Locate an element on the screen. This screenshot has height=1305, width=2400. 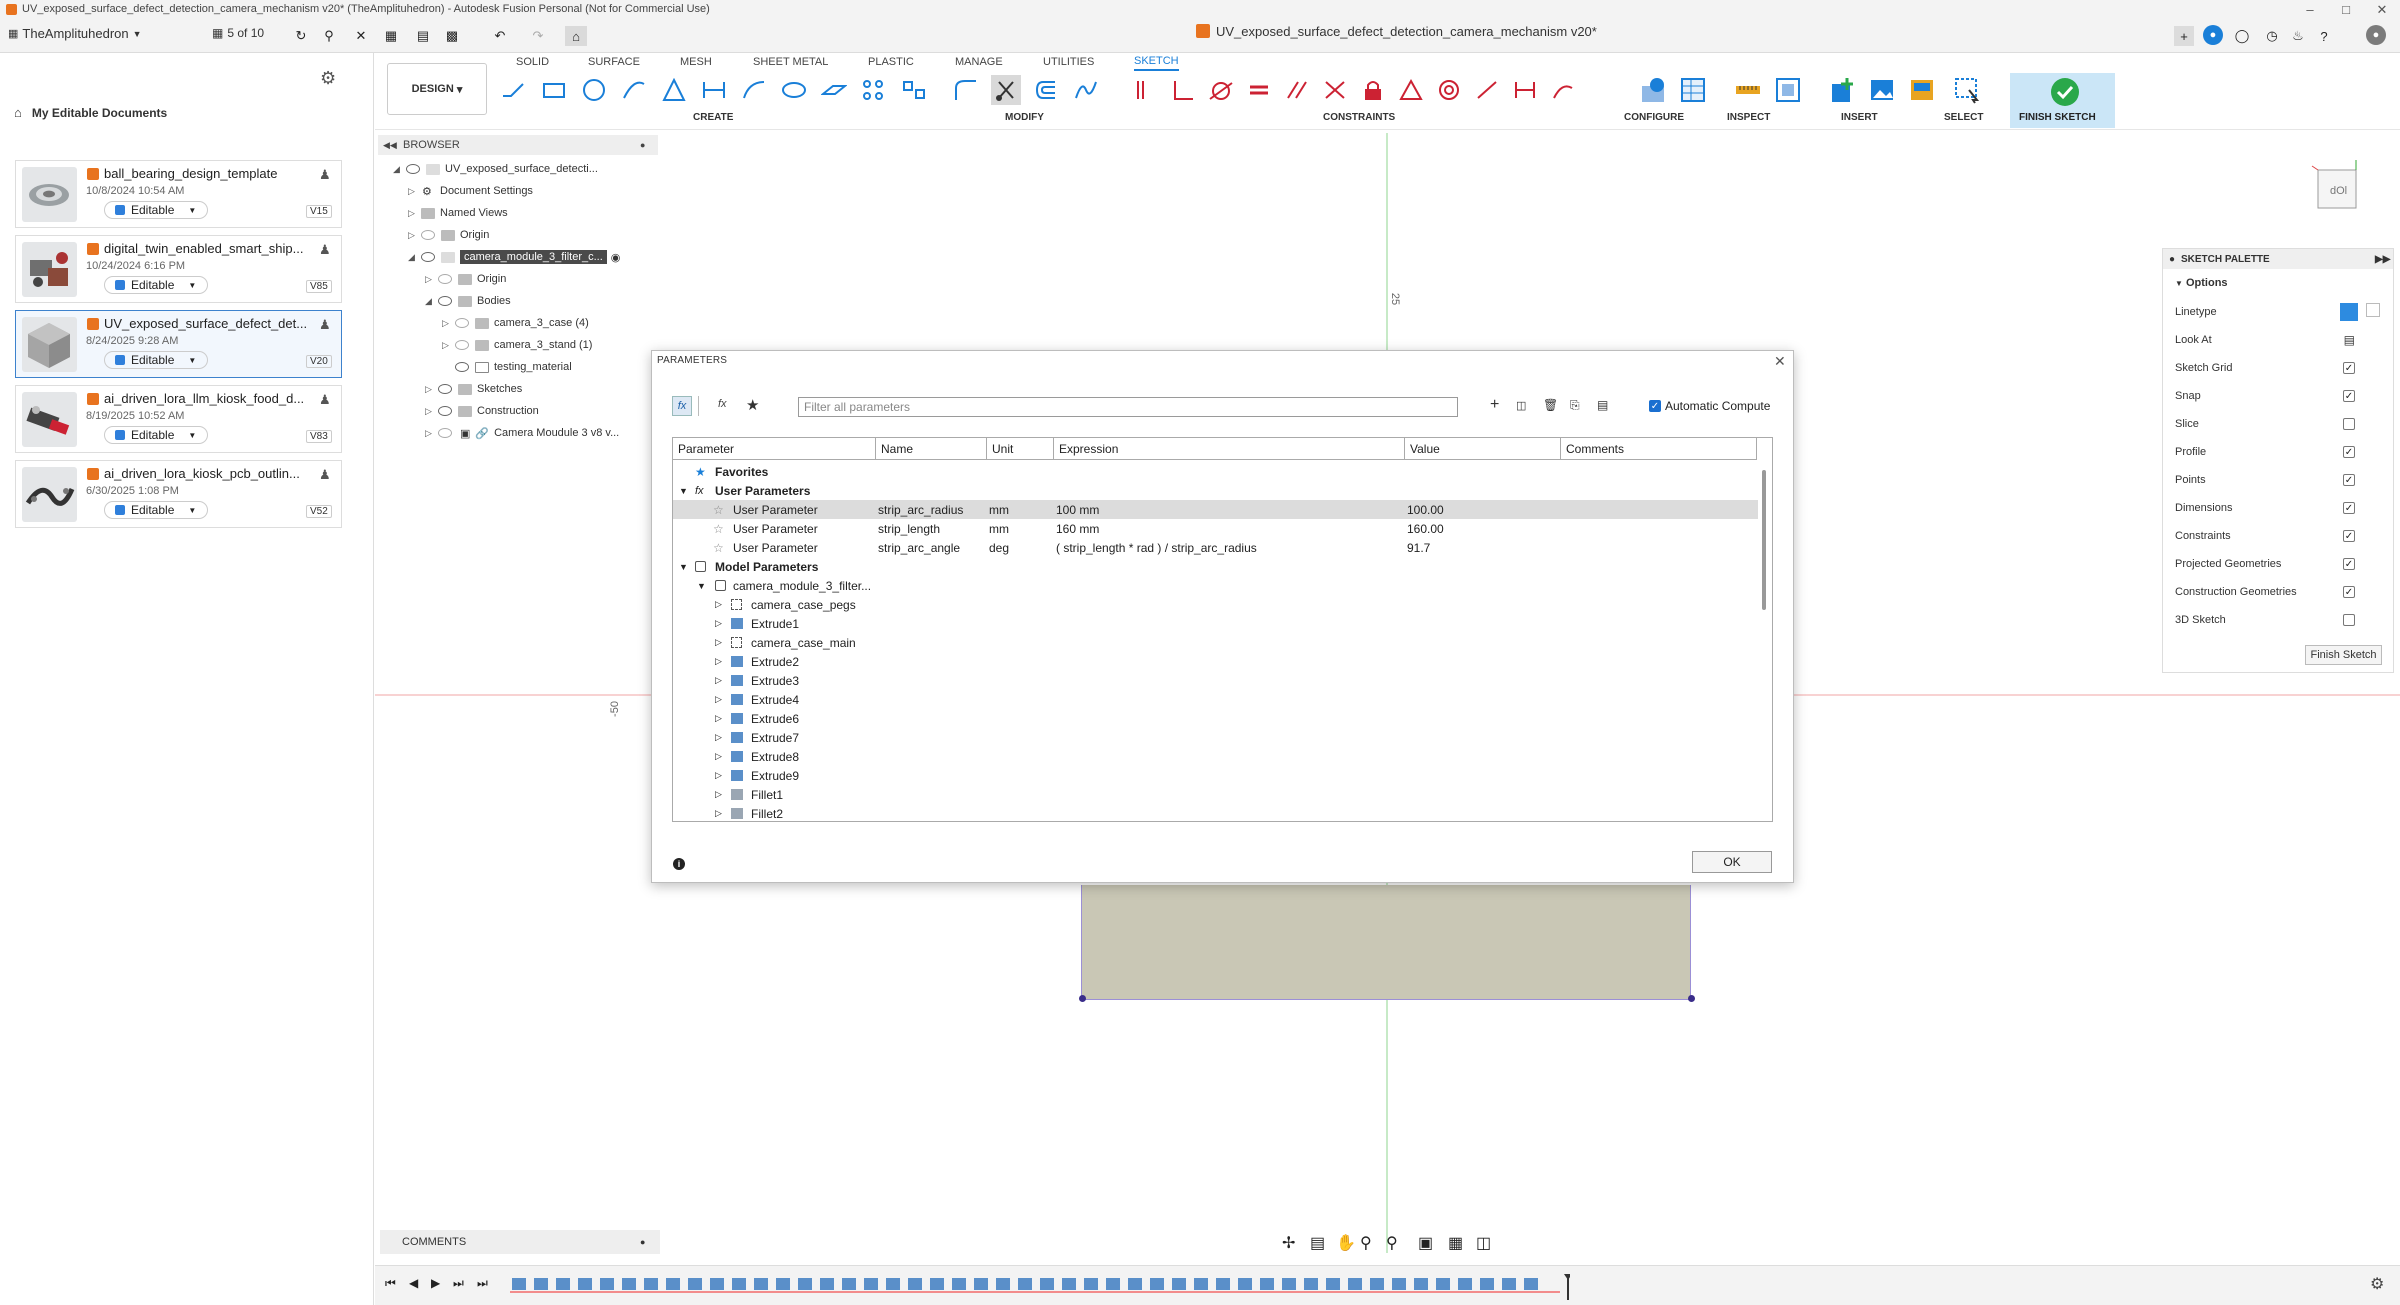
line-tool-icon is located at coordinates (514, 90).